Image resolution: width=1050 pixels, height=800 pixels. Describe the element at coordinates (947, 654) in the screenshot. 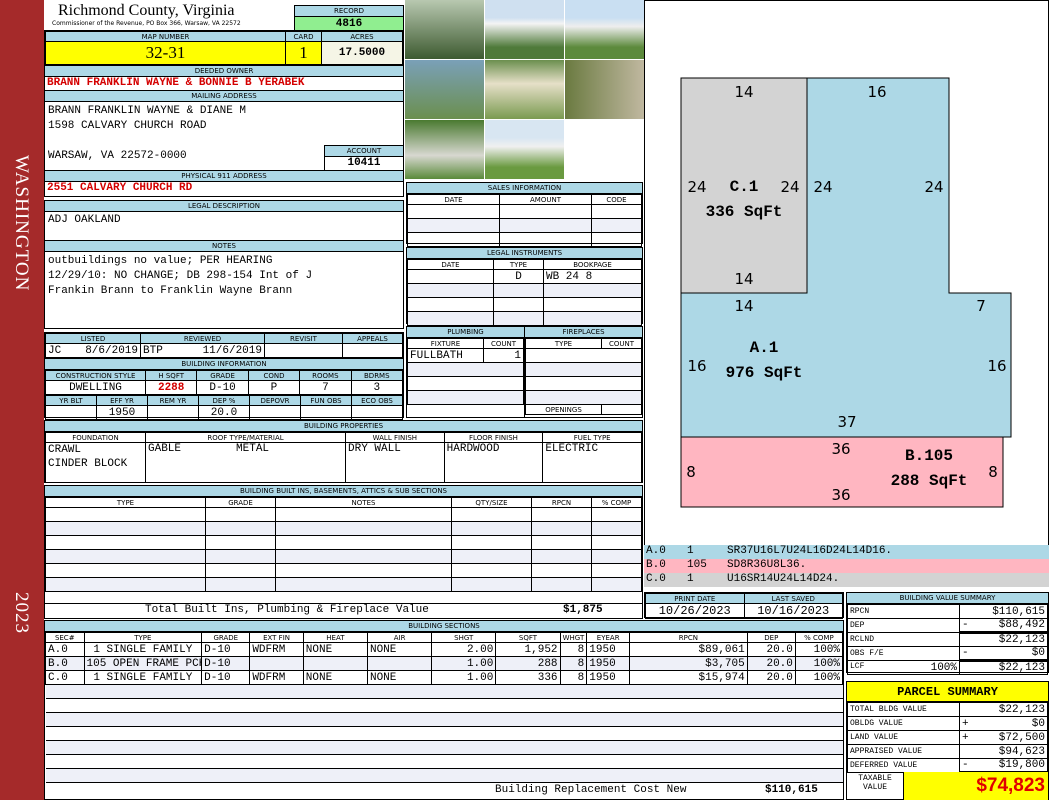

I see `summary-row: OBS F/E - $0` at that location.